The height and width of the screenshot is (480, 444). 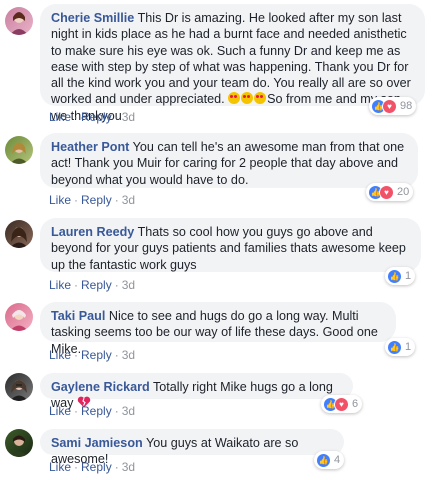 I want to click on reaction-summary: 👍 ♥ 98, so click(x=393, y=106).